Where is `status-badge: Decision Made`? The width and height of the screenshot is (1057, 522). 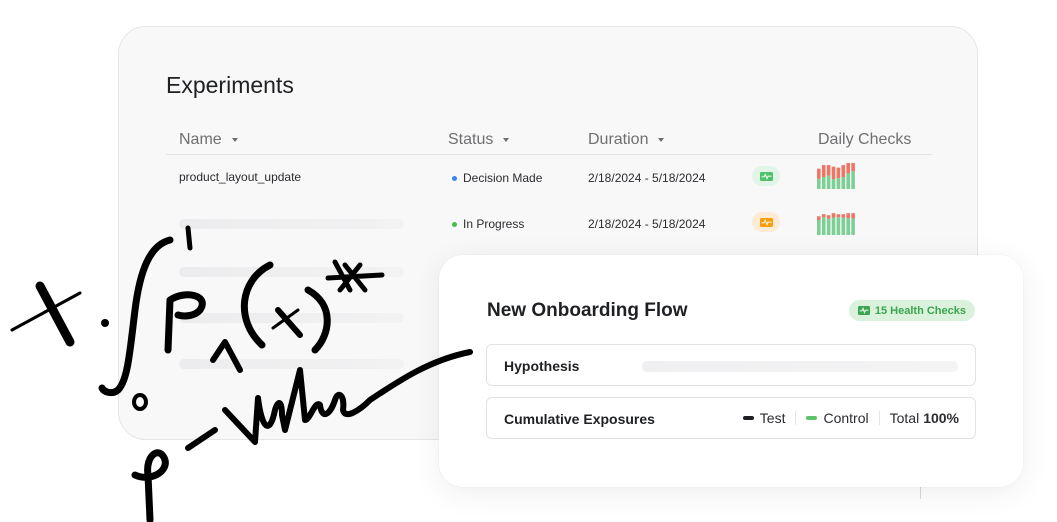
status-badge: Decision Made is located at coordinates (497, 178).